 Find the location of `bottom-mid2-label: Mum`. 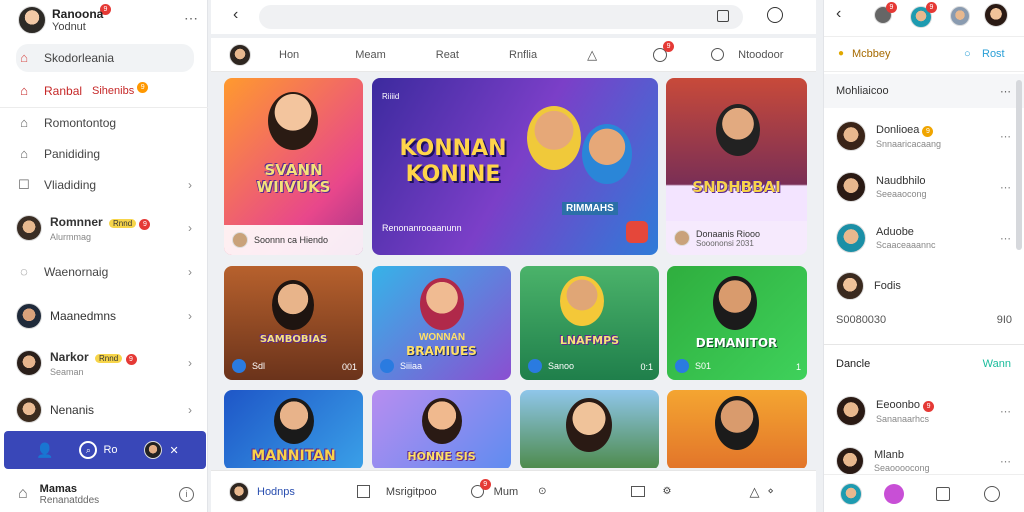

bottom-mid2-label: Mum is located at coordinates (506, 492).